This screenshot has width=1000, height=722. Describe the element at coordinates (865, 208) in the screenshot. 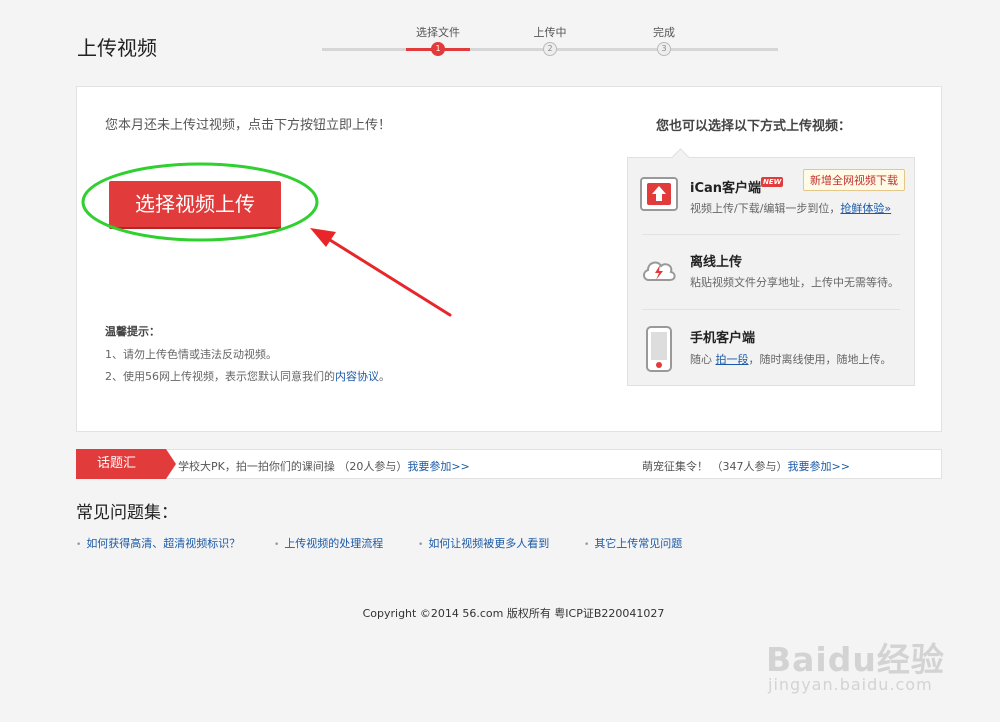

I see `try-now-link: 抢鲜体验»` at that location.